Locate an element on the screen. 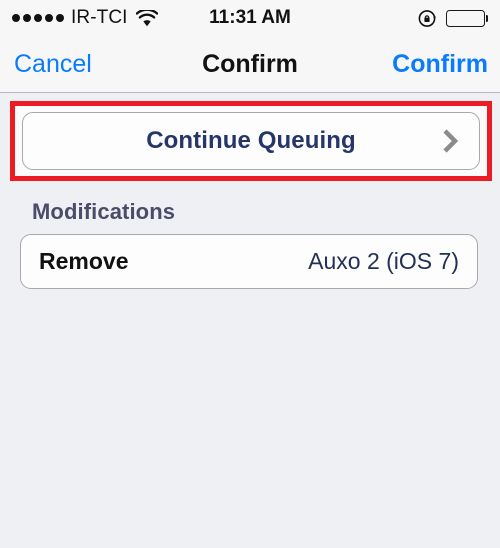 Image resolution: width=500 pixels, height=548 pixels. section-header-modifications: Modifications is located at coordinates (104, 211).